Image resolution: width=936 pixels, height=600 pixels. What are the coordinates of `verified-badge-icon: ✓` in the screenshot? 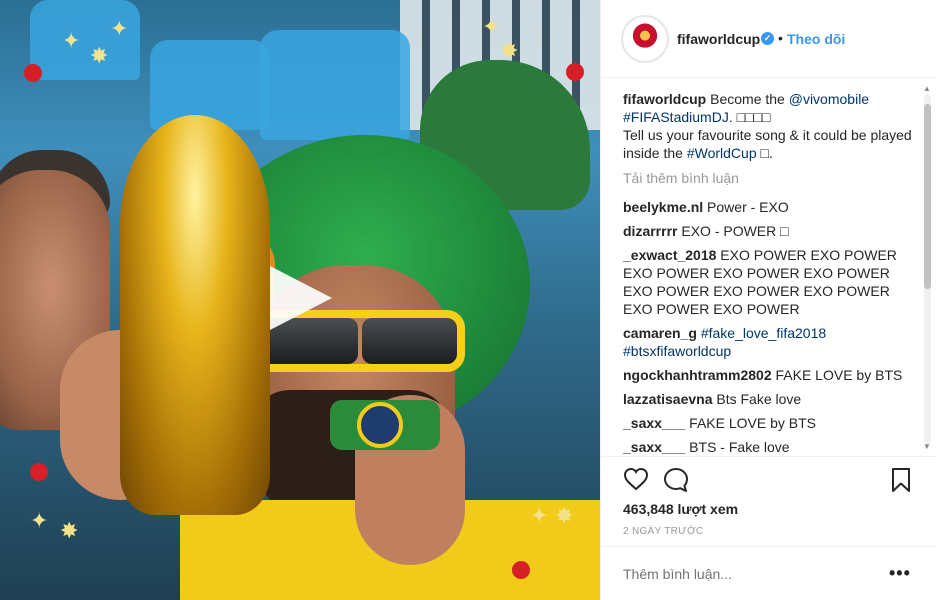 It's located at (767, 38).